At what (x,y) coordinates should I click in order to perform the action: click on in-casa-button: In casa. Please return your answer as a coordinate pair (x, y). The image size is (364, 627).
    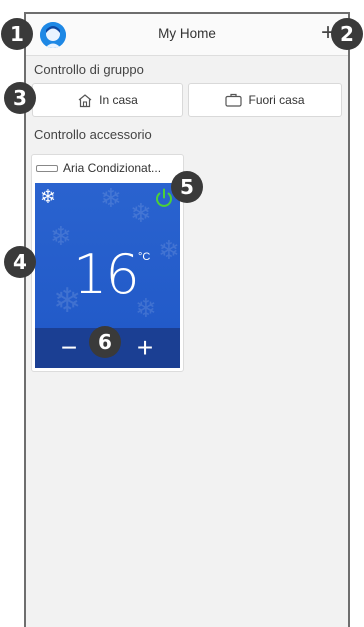
    Looking at the image, I should click on (107, 100).